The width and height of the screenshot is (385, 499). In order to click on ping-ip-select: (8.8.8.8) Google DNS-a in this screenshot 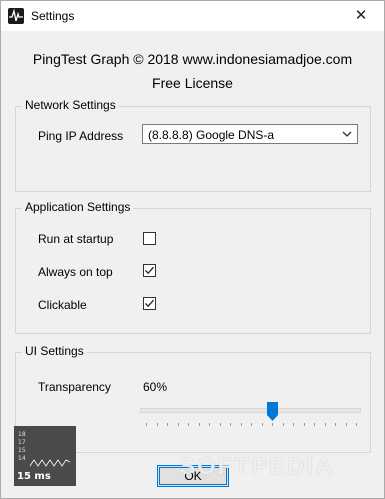, I will do `click(250, 134)`.